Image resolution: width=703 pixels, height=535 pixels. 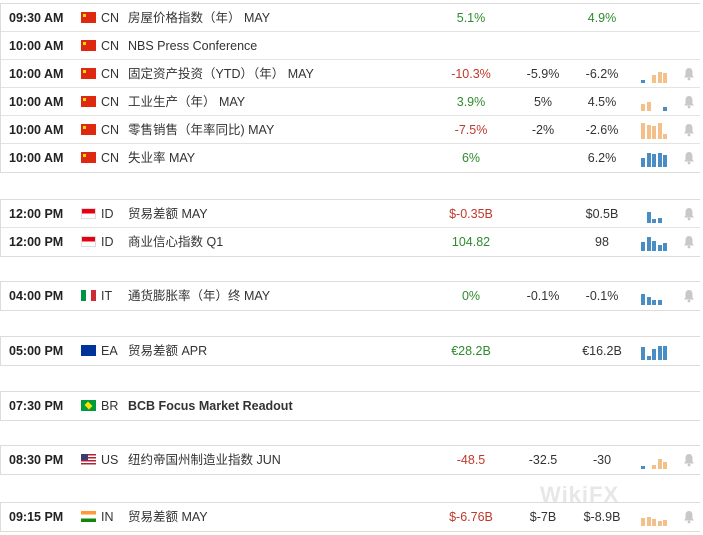 What do you see at coordinates (602, 296) in the screenshot?
I see `previous-value: -0.1%` at bounding box center [602, 296].